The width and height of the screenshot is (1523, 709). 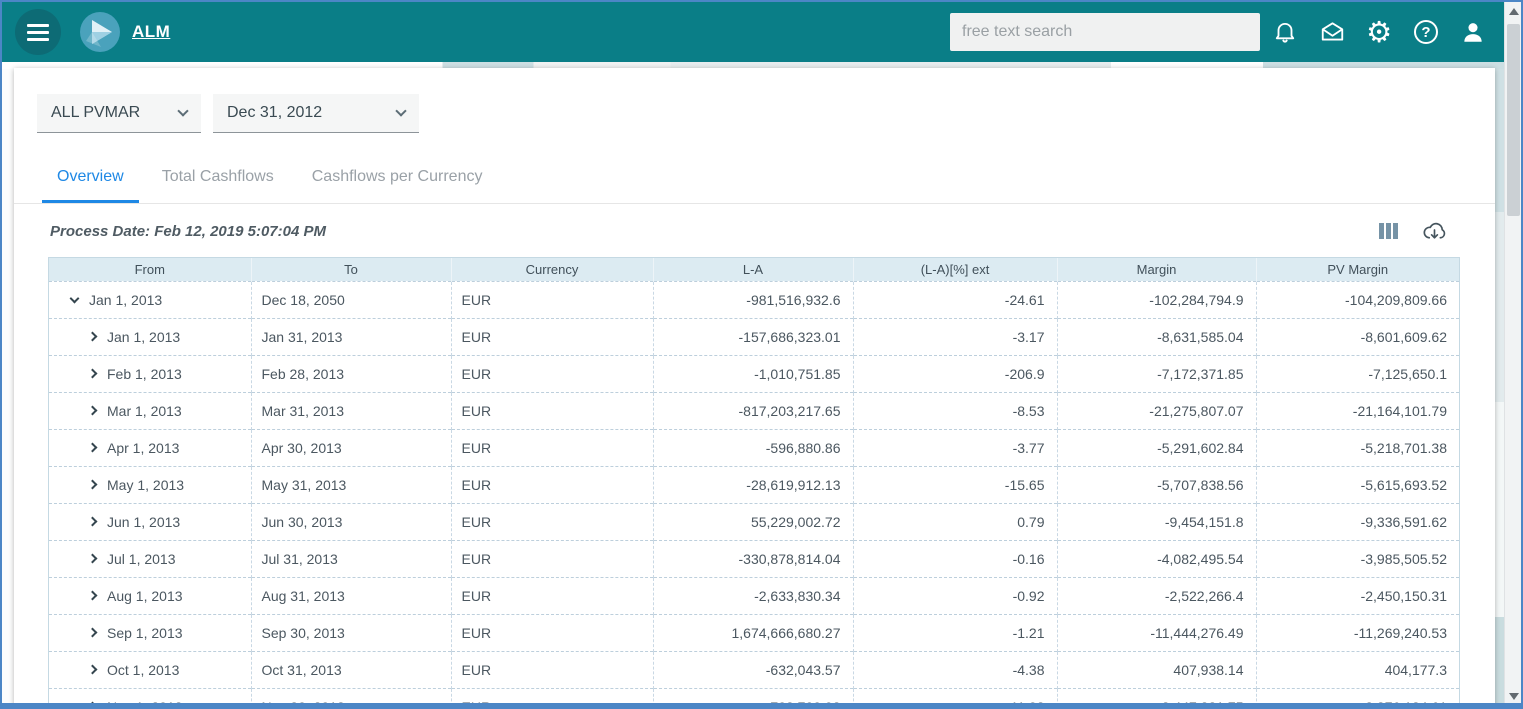 I want to click on tab-overview: Overview, so click(x=90, y=178).